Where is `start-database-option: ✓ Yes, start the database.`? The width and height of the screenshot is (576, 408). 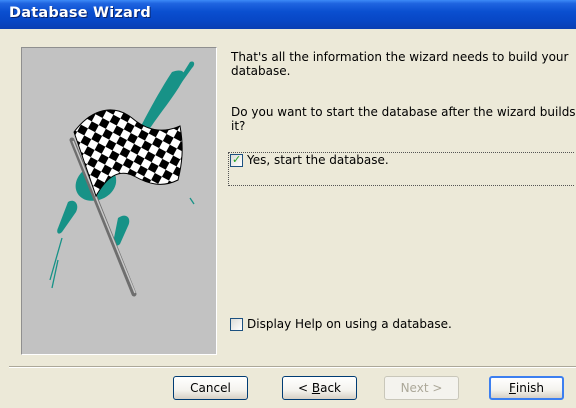
start-database-option: ✓ Yes, start the database. is located at coordinates (401, 169).